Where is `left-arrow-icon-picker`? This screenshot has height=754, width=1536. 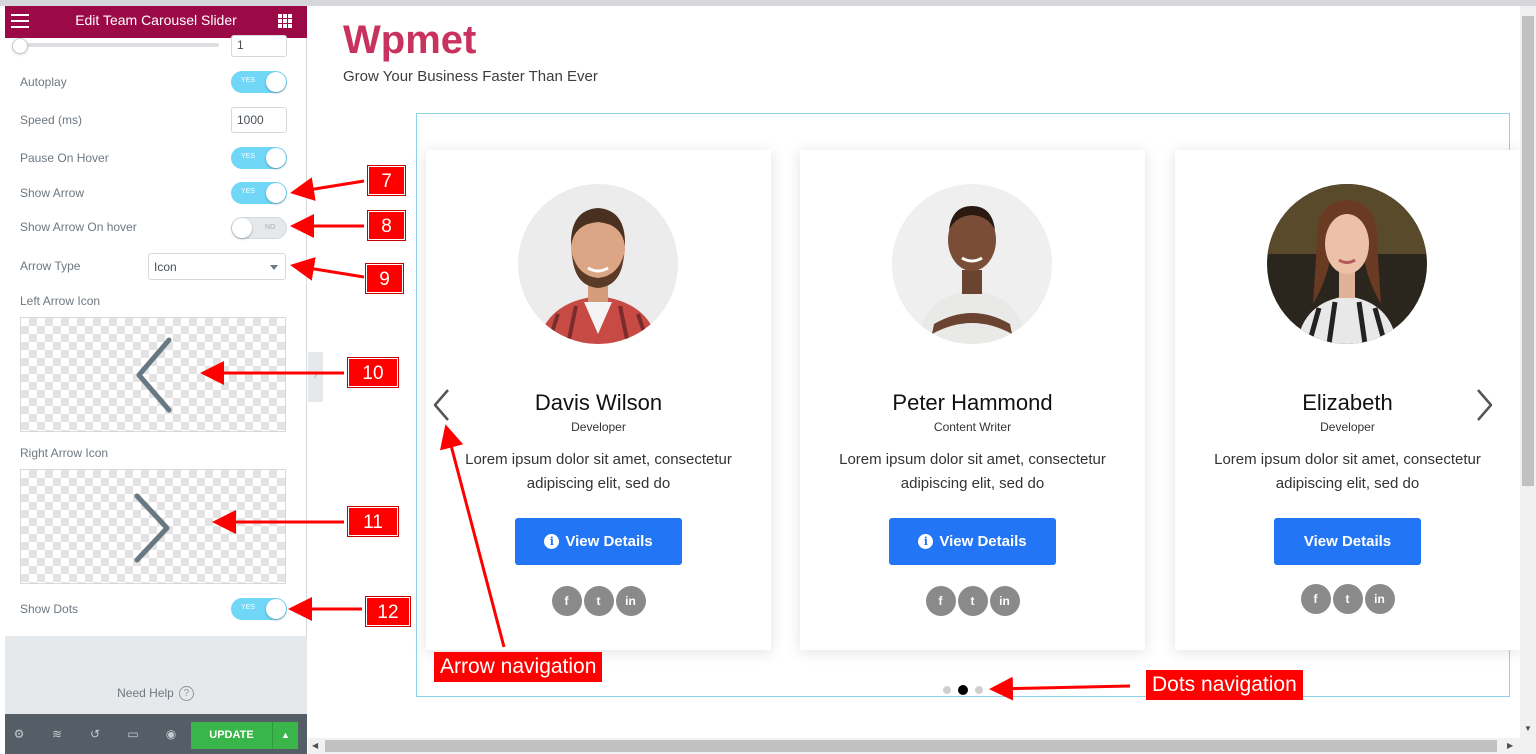
left-arrow-icon-picker is located at coordinates (153, 374).